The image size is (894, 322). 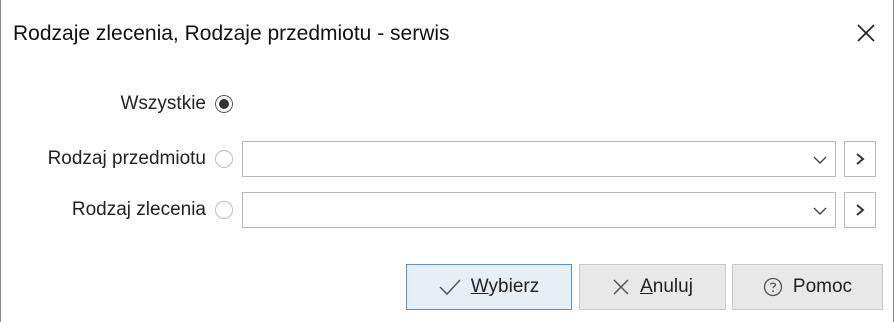 I want to click on help-button: Pomoc, so click(x=807, y=287).